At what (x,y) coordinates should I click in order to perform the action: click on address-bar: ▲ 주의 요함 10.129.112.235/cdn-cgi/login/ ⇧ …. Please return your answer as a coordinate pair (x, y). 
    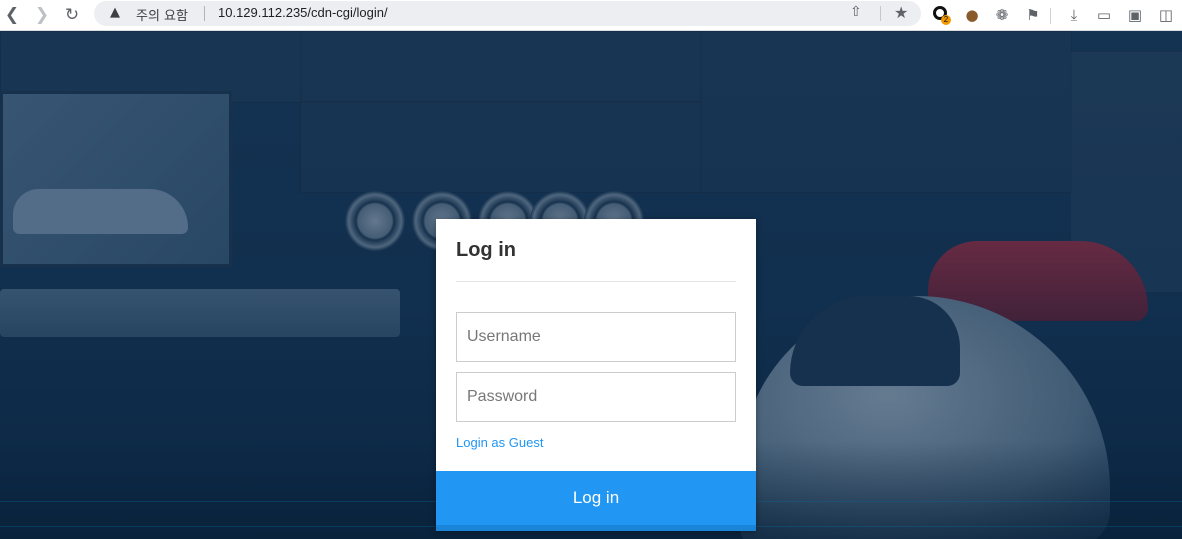
    Looking at the image, I should click on (507, 13).